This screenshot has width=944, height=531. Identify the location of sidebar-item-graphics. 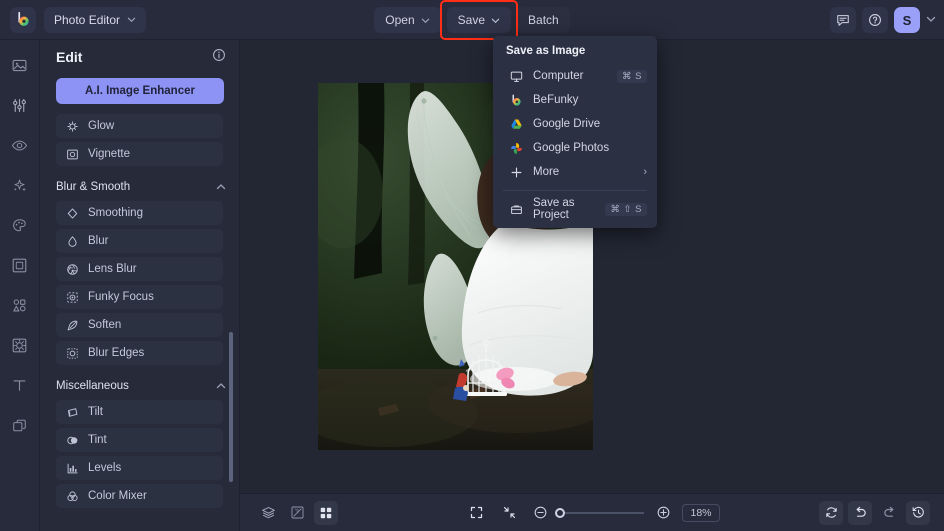
(20, 305).